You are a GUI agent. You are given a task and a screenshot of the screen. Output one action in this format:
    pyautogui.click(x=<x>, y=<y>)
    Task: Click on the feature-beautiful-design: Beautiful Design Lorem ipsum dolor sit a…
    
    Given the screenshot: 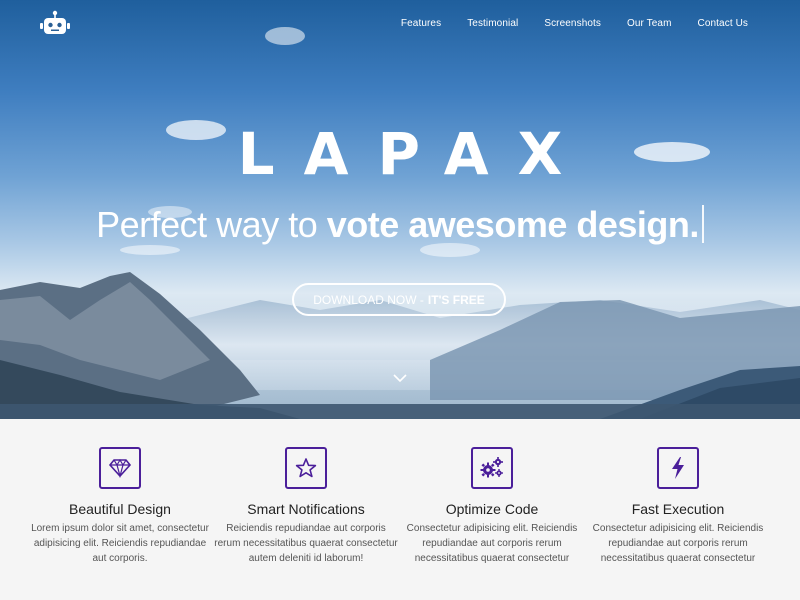 What is the action you would take?
    pyautogui.click(x=120, y=506)
    